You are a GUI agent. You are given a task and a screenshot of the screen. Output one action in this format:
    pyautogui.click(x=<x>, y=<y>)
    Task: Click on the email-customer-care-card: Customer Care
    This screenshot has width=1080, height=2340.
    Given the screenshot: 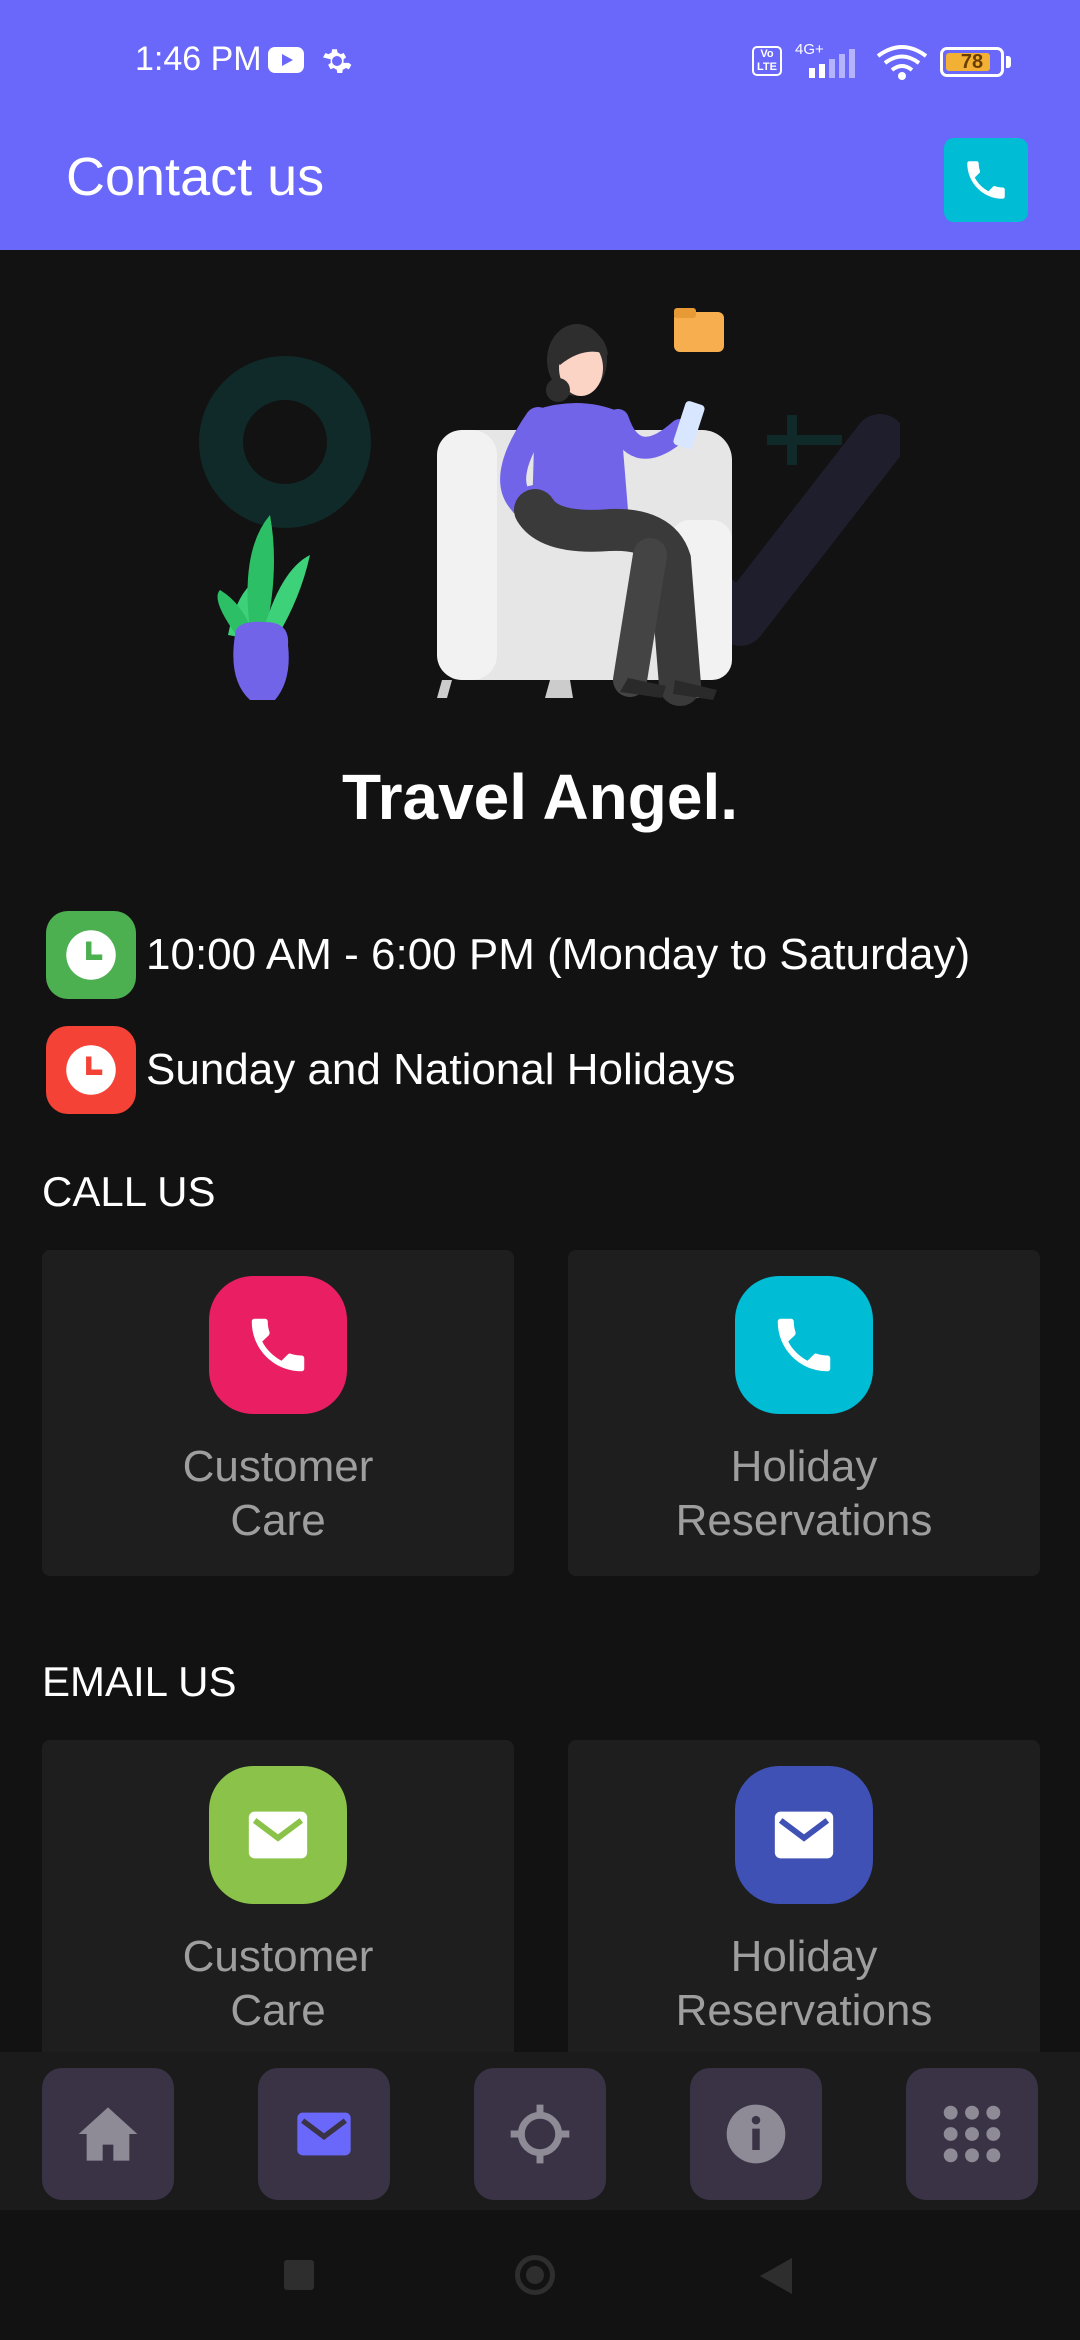 What is the action you would take?
    pyautogui.click(x=278, y=1903)
    